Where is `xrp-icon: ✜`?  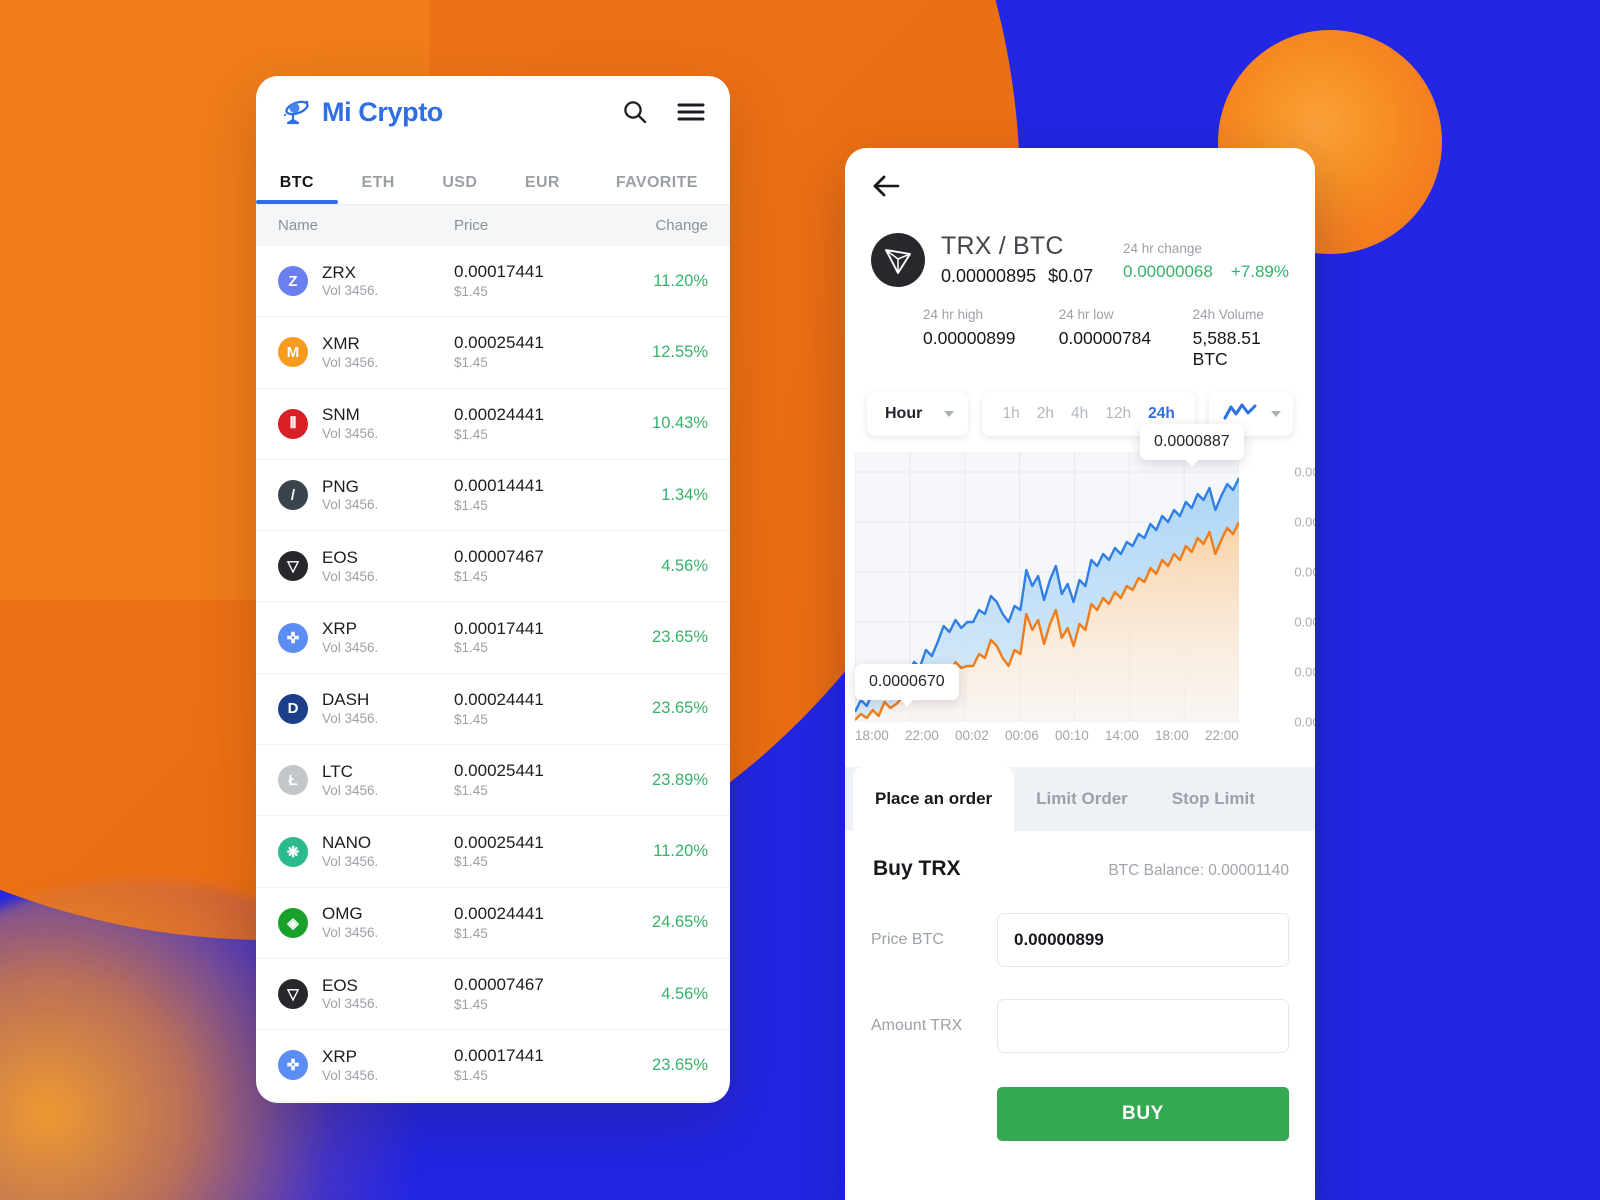
xrp-icon: ✜ is located at coordinates (293, 637).